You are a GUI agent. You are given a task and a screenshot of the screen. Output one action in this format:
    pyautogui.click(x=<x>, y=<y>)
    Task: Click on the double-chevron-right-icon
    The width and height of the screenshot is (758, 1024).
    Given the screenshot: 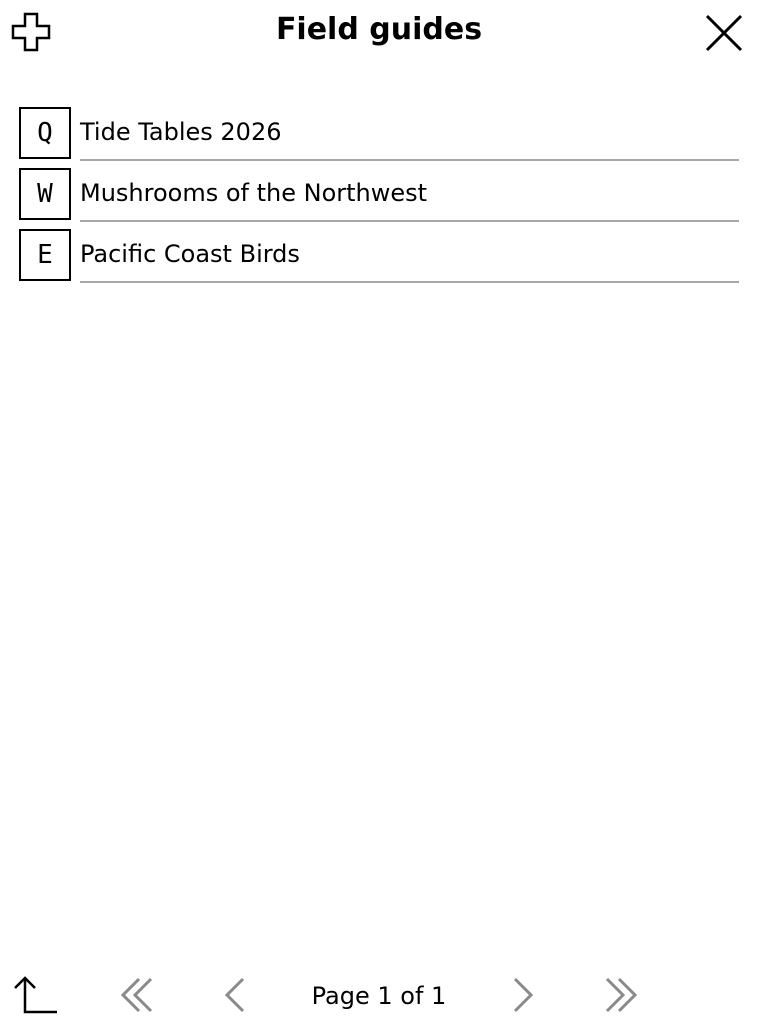 What is the action you would take?
    pyautogui.click(x=621, y=995)
    